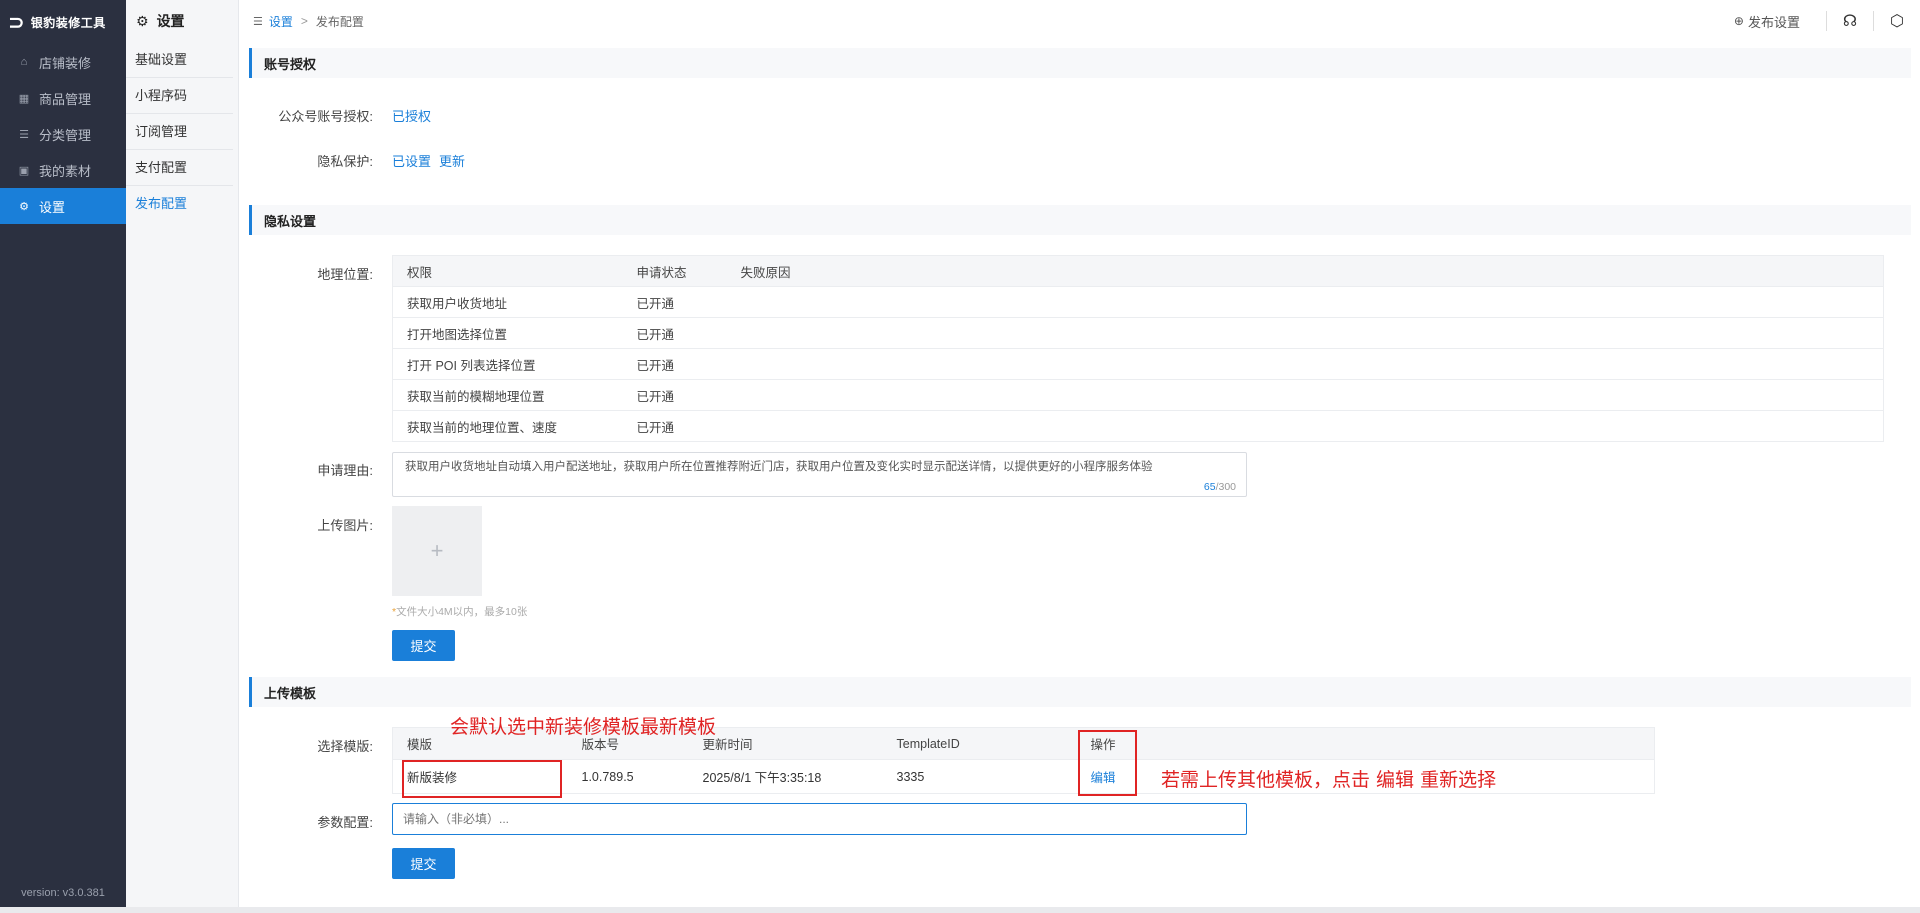 The height and width of the screenshot is (913, 1920). Describe the element at coordinates (1738, 21) in the screenshot. I see `upload-circle-icon: ⊕` at that location.